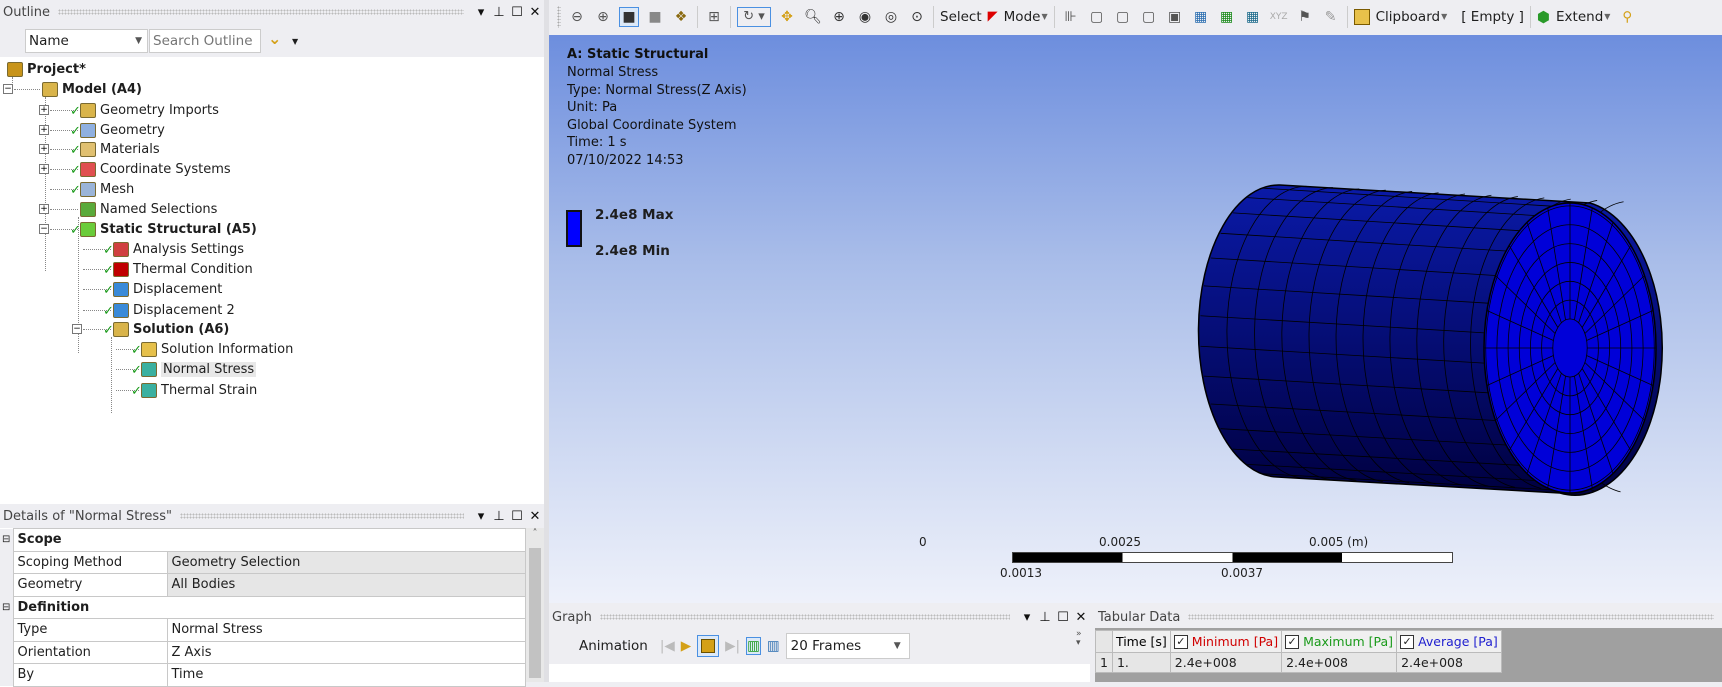 The height and width of the screenshot is (687, 1722). I want to click on scroll-up-icon: ˄, so click(535, 538).